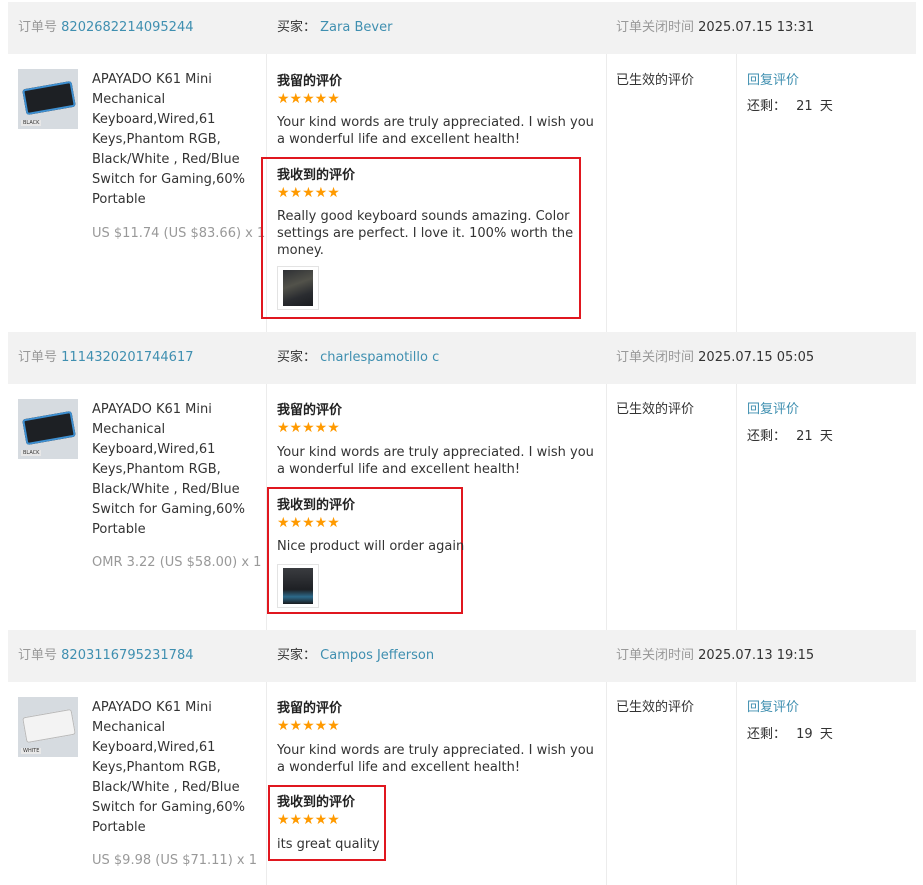 This screenshot has height=885, width=923. I want to click on buyer-name-link: Zara Bever, so click(356, 27).